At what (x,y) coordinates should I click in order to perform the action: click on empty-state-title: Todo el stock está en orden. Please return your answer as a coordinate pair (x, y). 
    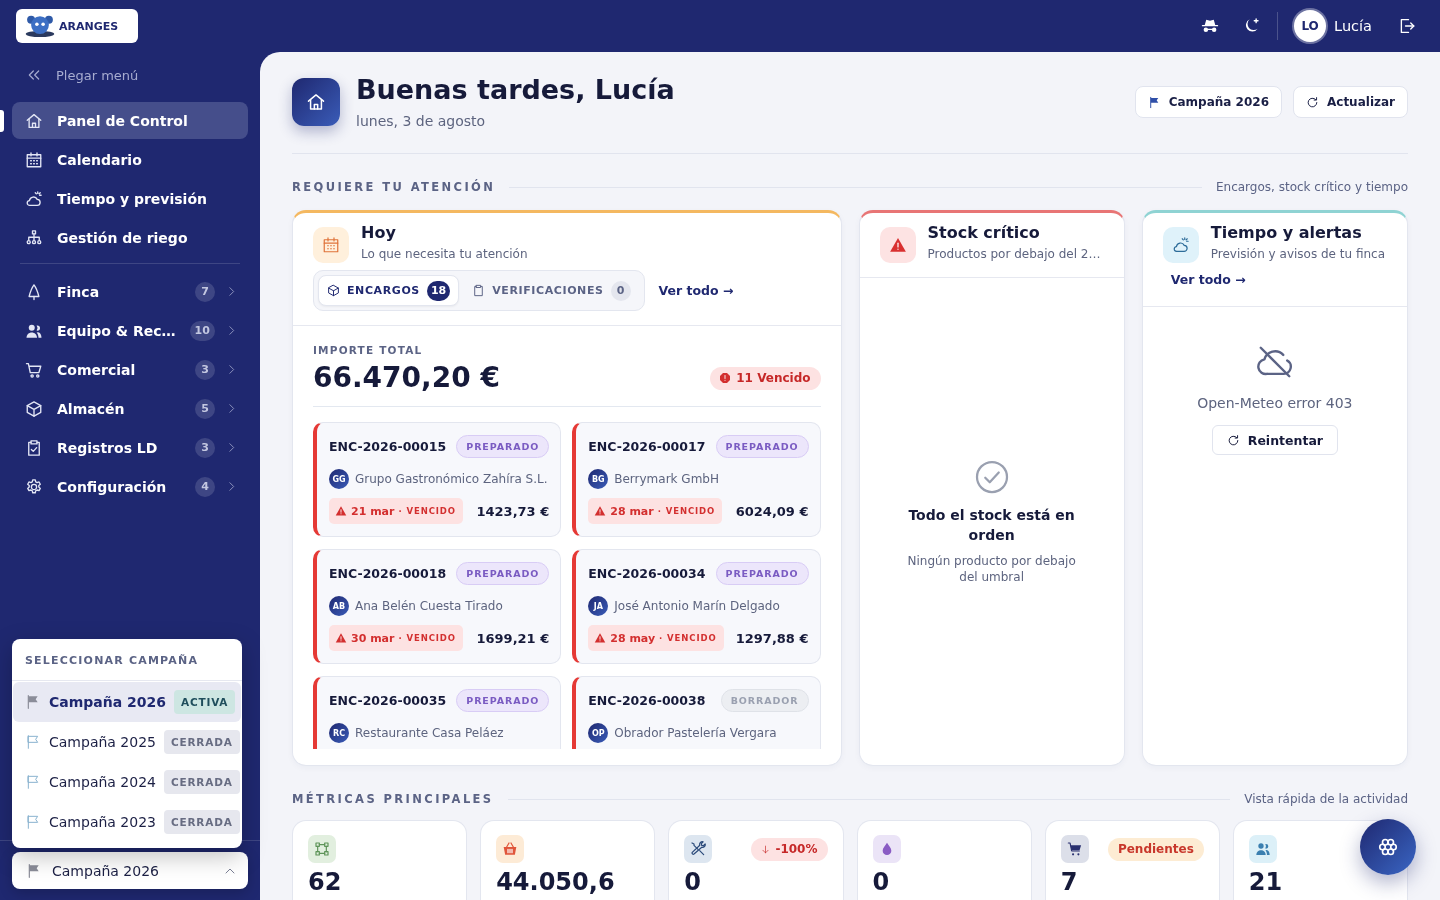
    Looking at the image, I should click on (991, 525).